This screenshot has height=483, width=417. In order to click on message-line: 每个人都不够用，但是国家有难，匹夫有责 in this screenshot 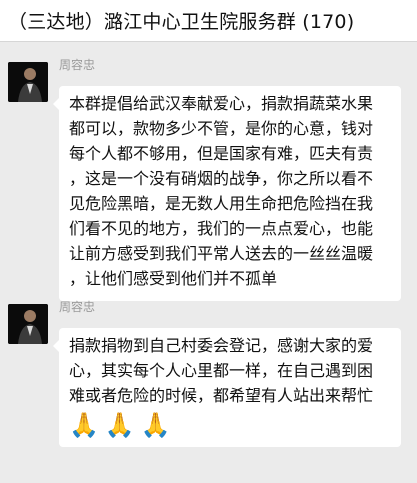, I will do `click(221, 153)`.